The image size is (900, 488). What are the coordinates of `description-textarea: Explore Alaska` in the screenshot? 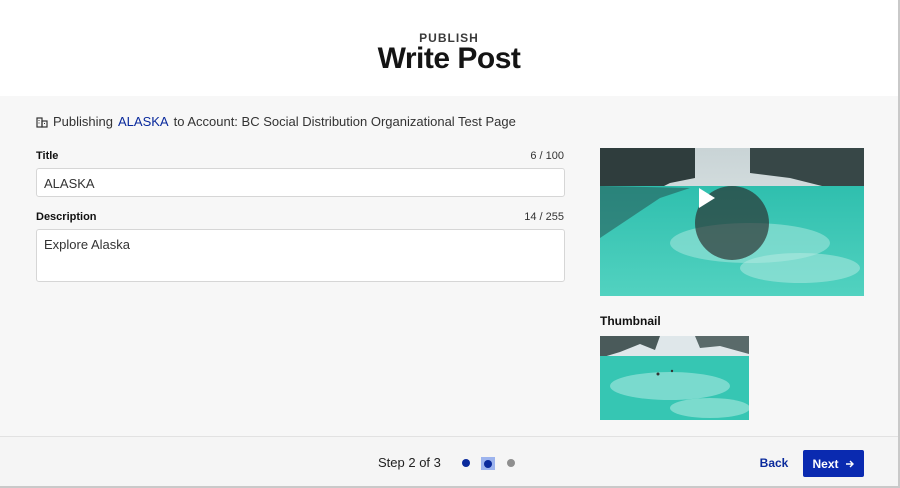 It's located at (300, 255).